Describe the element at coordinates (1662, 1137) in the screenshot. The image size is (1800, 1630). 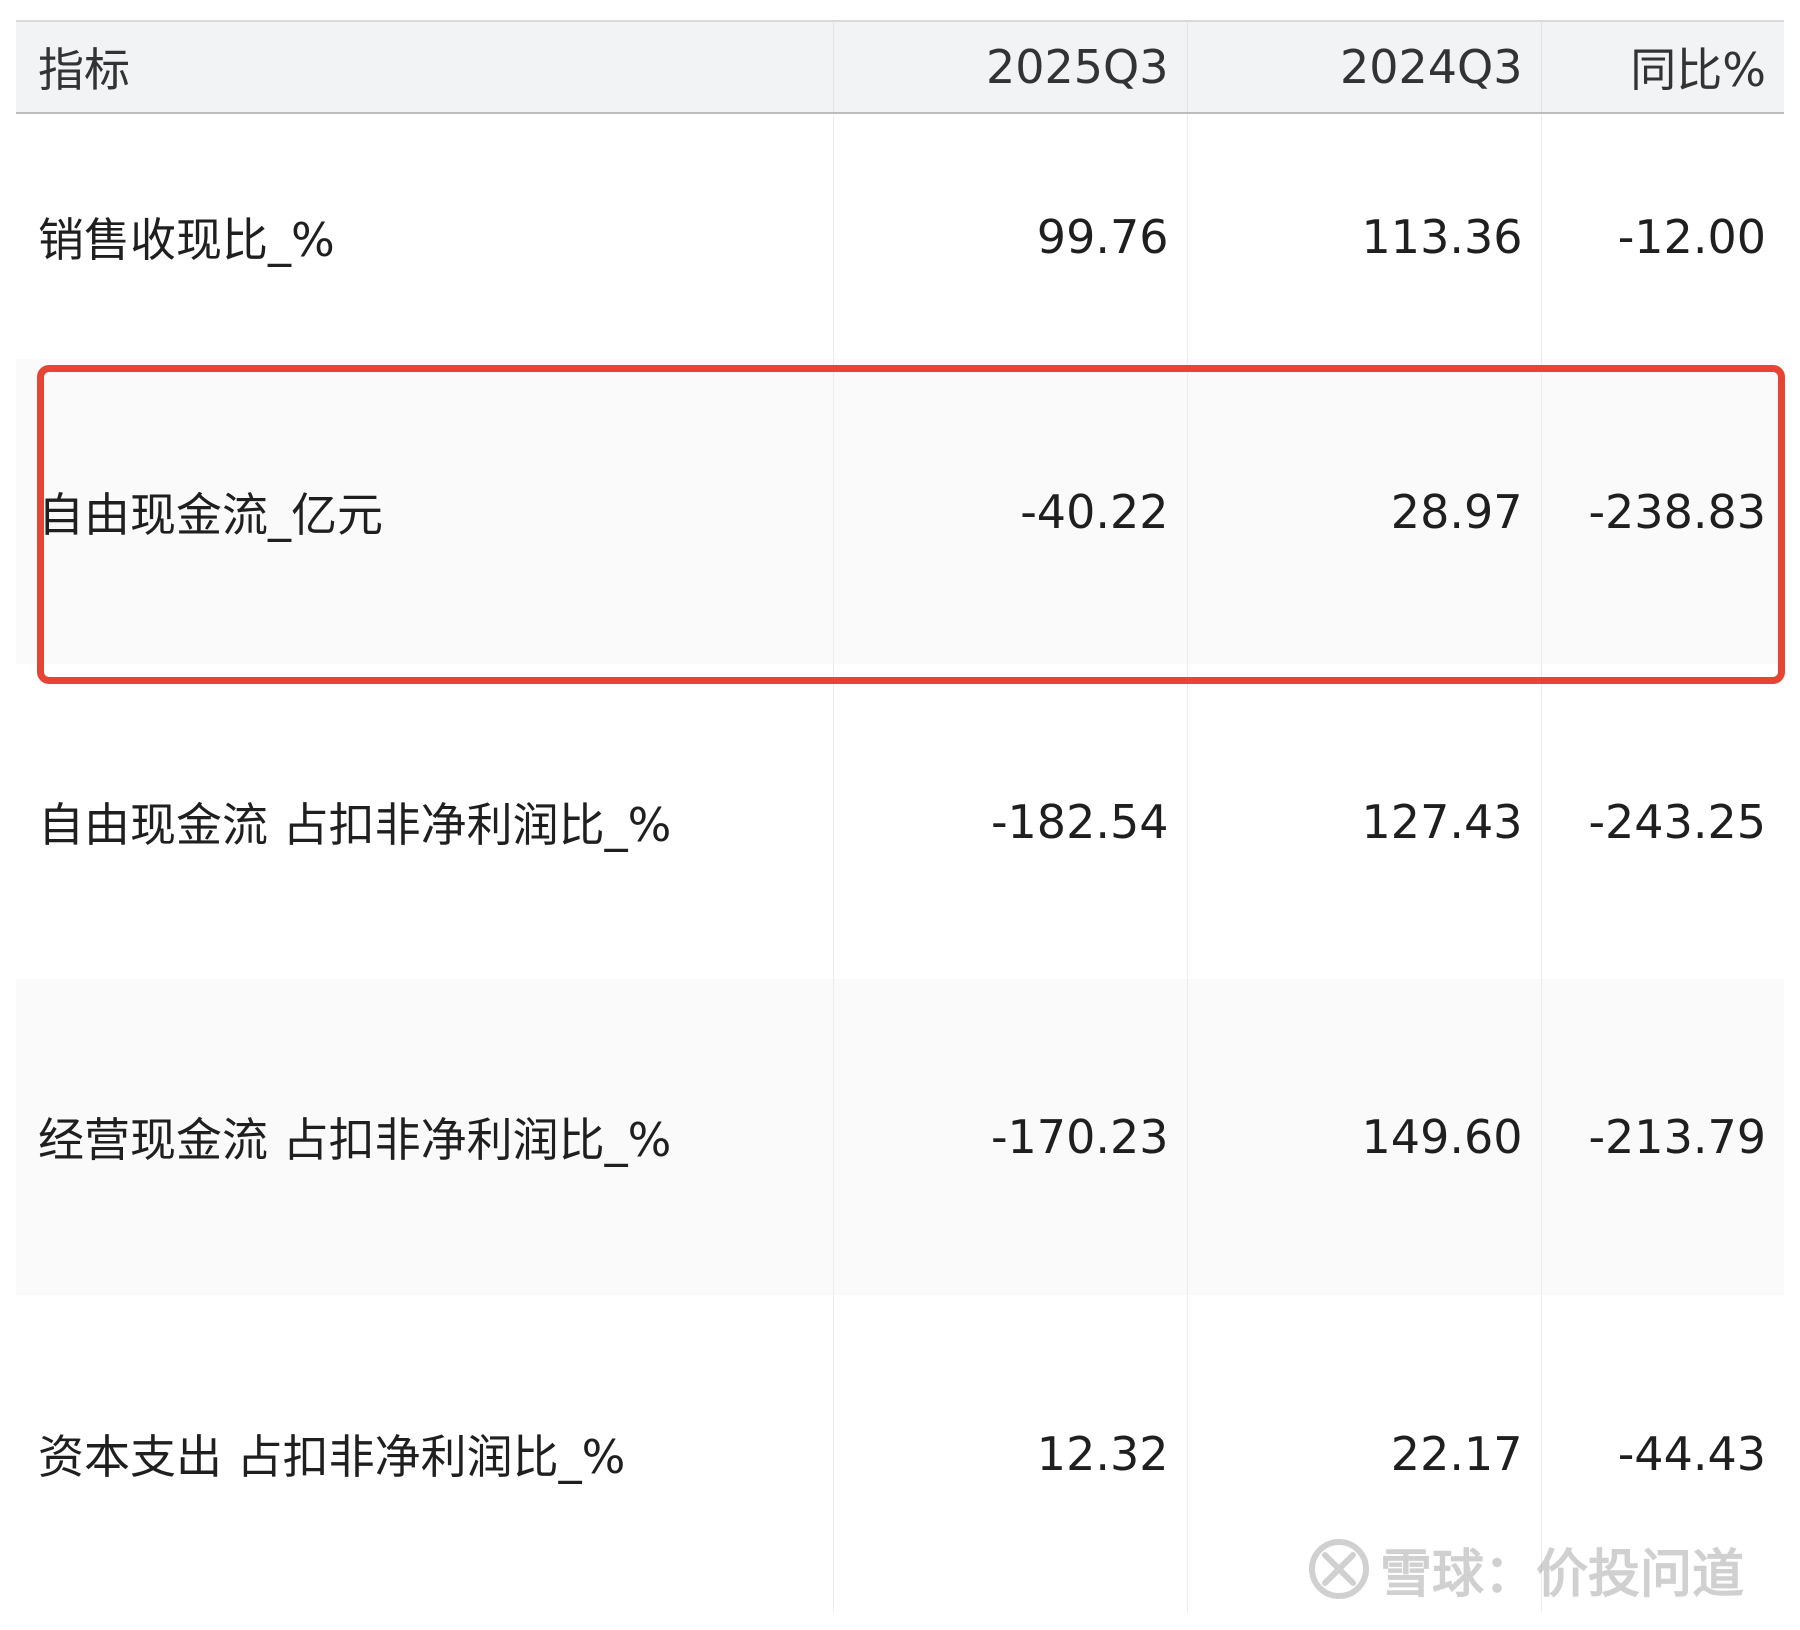
I see `value-yoy: -213.79` at that location.